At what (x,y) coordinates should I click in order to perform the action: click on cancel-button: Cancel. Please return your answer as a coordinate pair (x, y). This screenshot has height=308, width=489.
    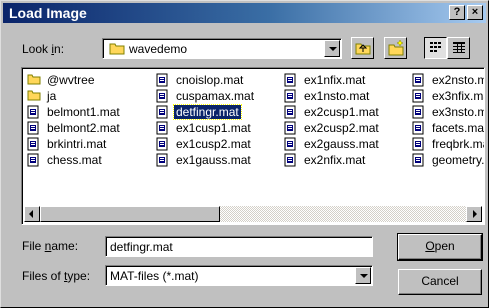
    Looking at the image, I should click on (440, 282).